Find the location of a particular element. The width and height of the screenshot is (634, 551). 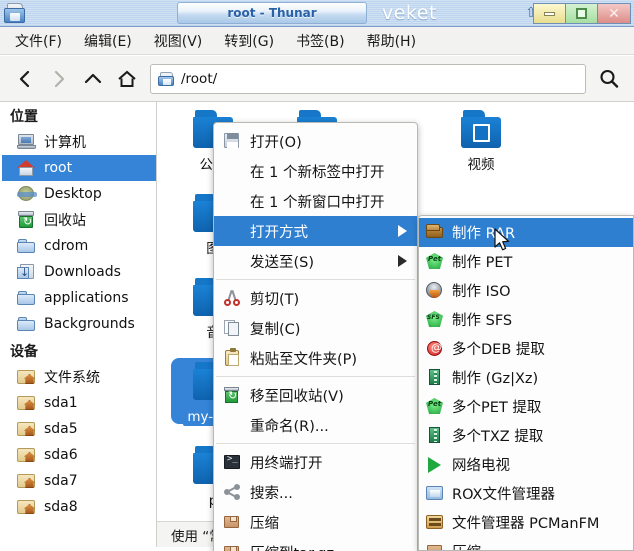

ctx-compress-targz: 压缩到tar.gz is located at coordinates (315, 544).